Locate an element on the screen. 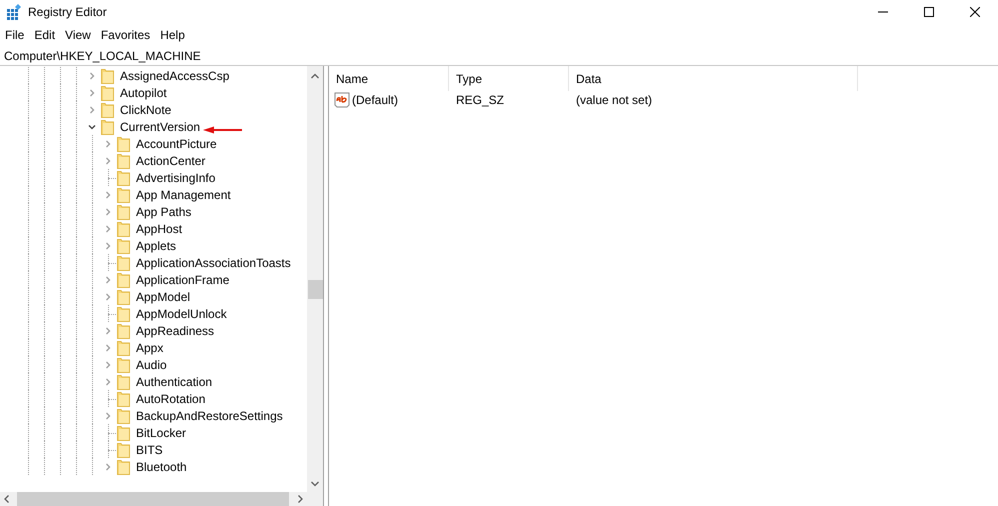 The width and height of the screenshot is (998, 506). tree-item: AccountPicture is located at coordinates (176, 144).